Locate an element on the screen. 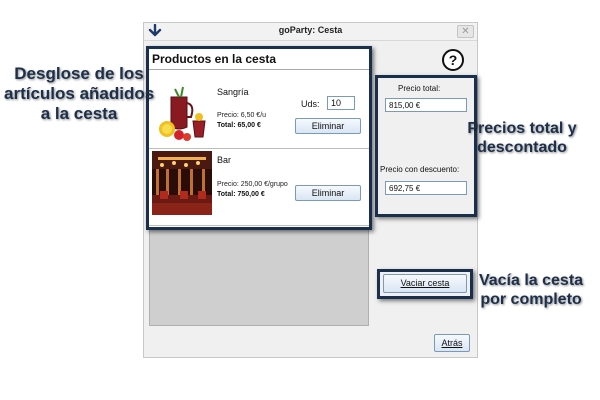 This screenshot has width=600, height=400. annotation-clear: Vacía la cesta por completo is located at coordinates (531, 291).